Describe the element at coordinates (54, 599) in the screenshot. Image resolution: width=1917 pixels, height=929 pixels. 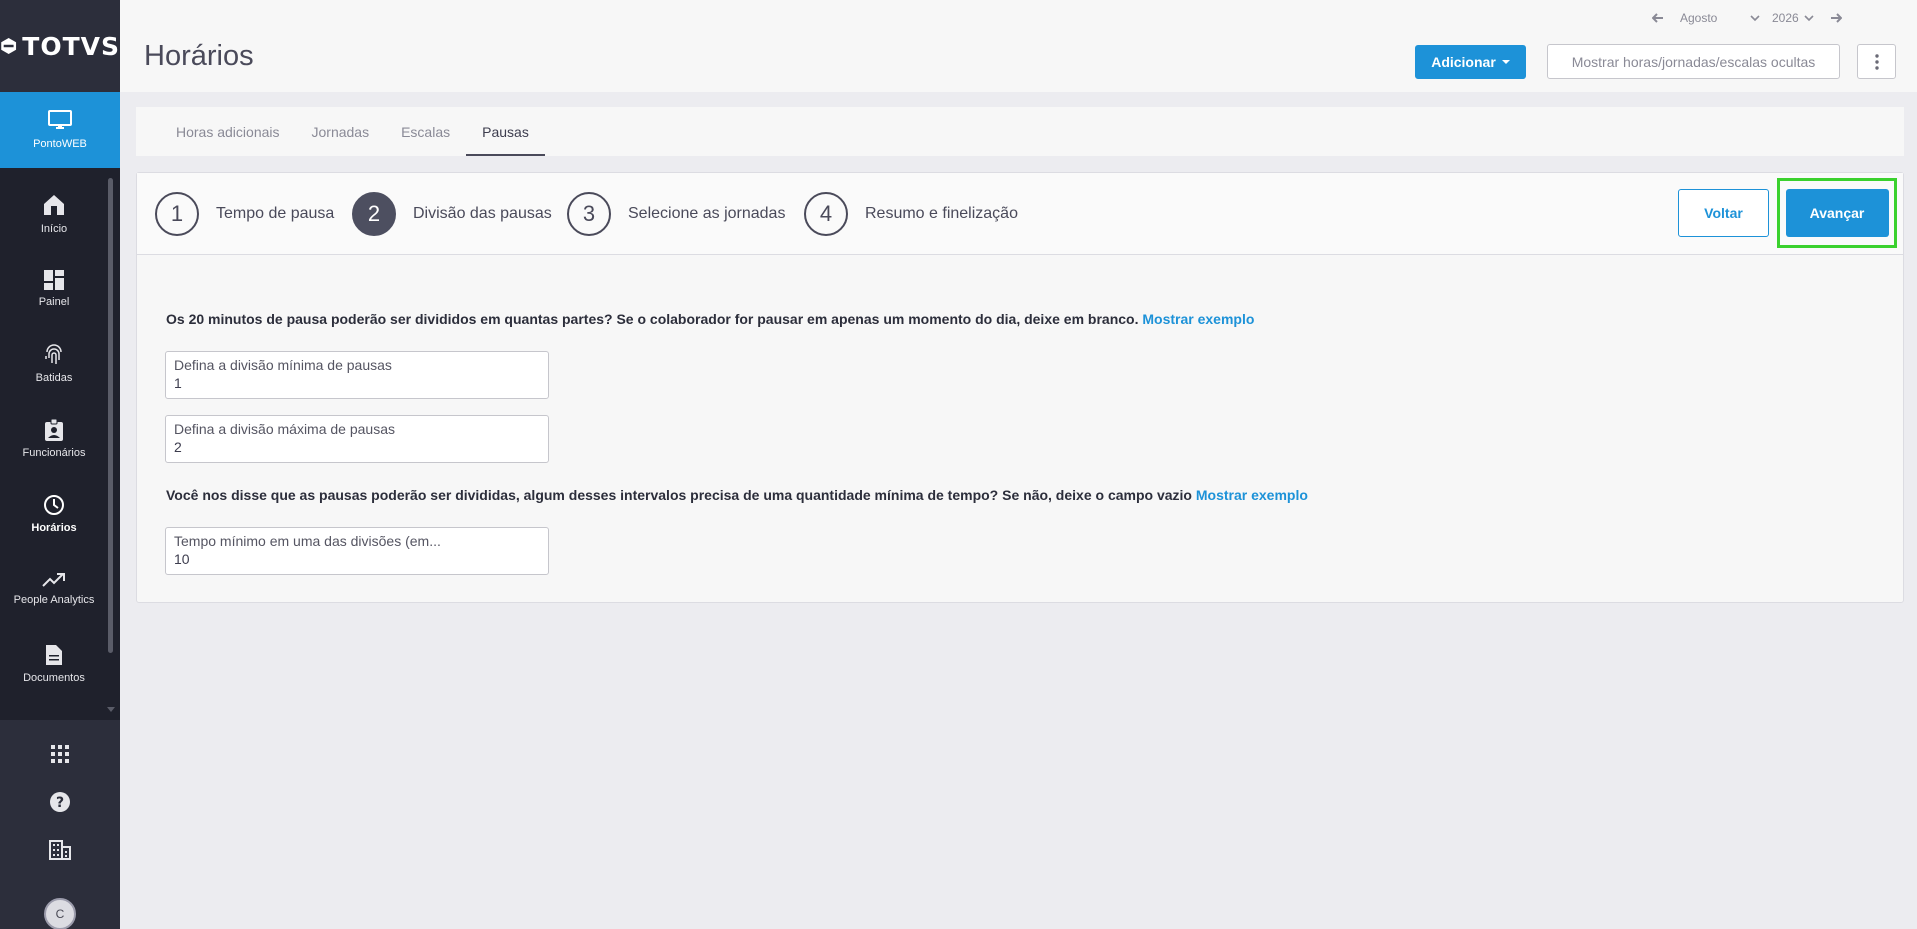
I see `sidebar-item-label: People Analytics` at that location.